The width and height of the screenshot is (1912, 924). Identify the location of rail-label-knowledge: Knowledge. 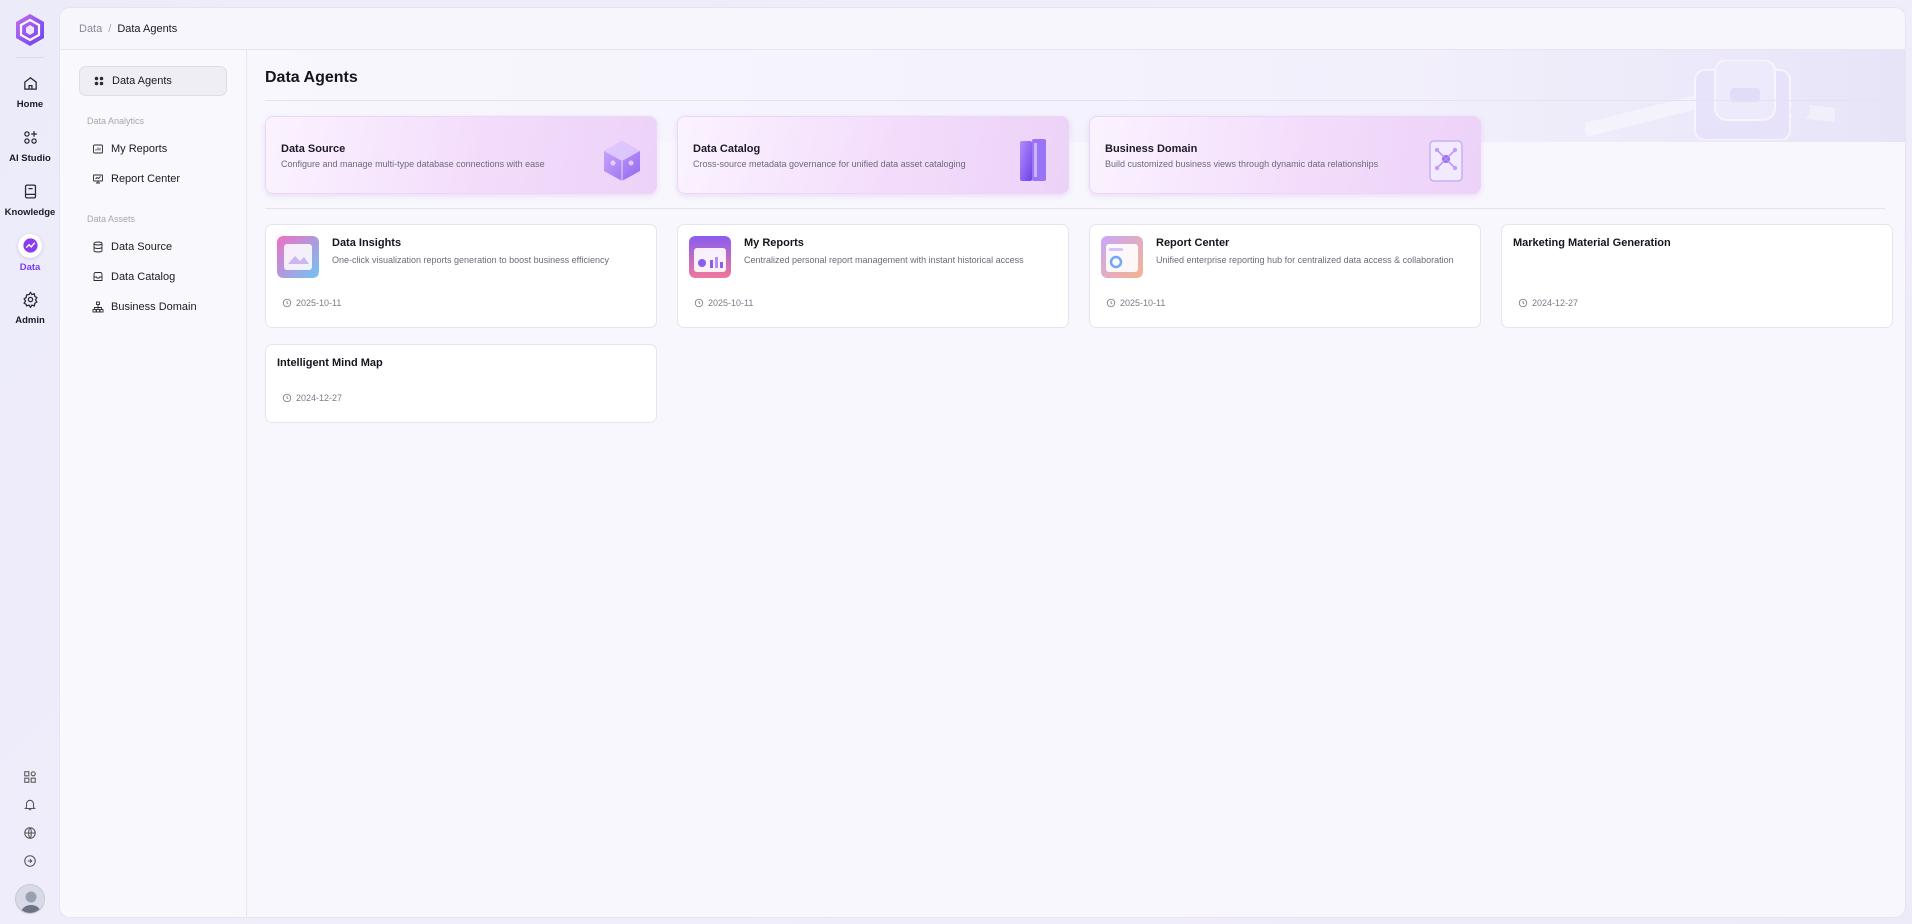
(30, 212).